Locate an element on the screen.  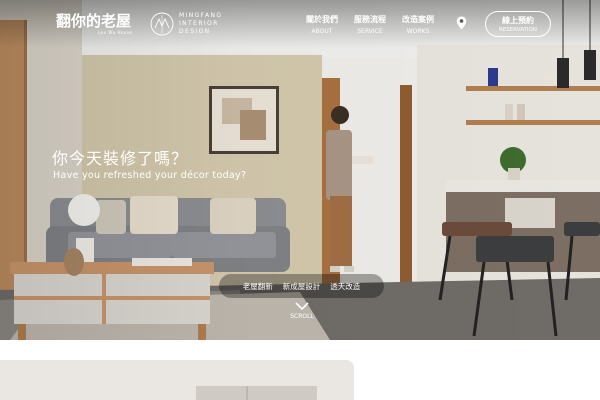
reservation-button: 線上預約 RESERVATION is located at coordinates (518, 24).